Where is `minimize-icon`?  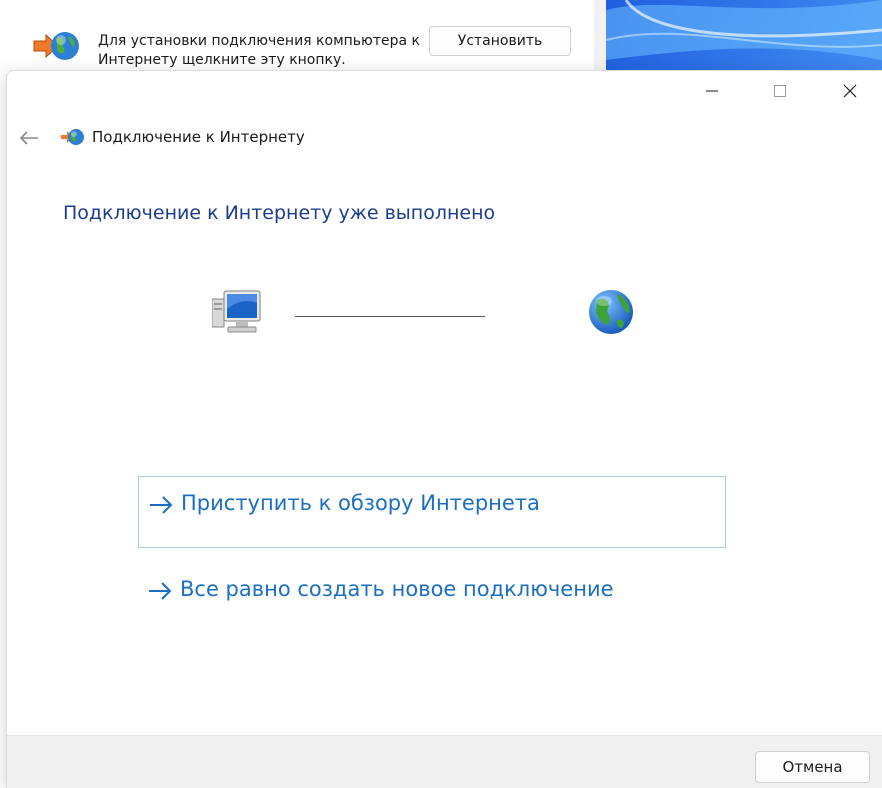
minimize-icon is located at coordinates (712, 91).